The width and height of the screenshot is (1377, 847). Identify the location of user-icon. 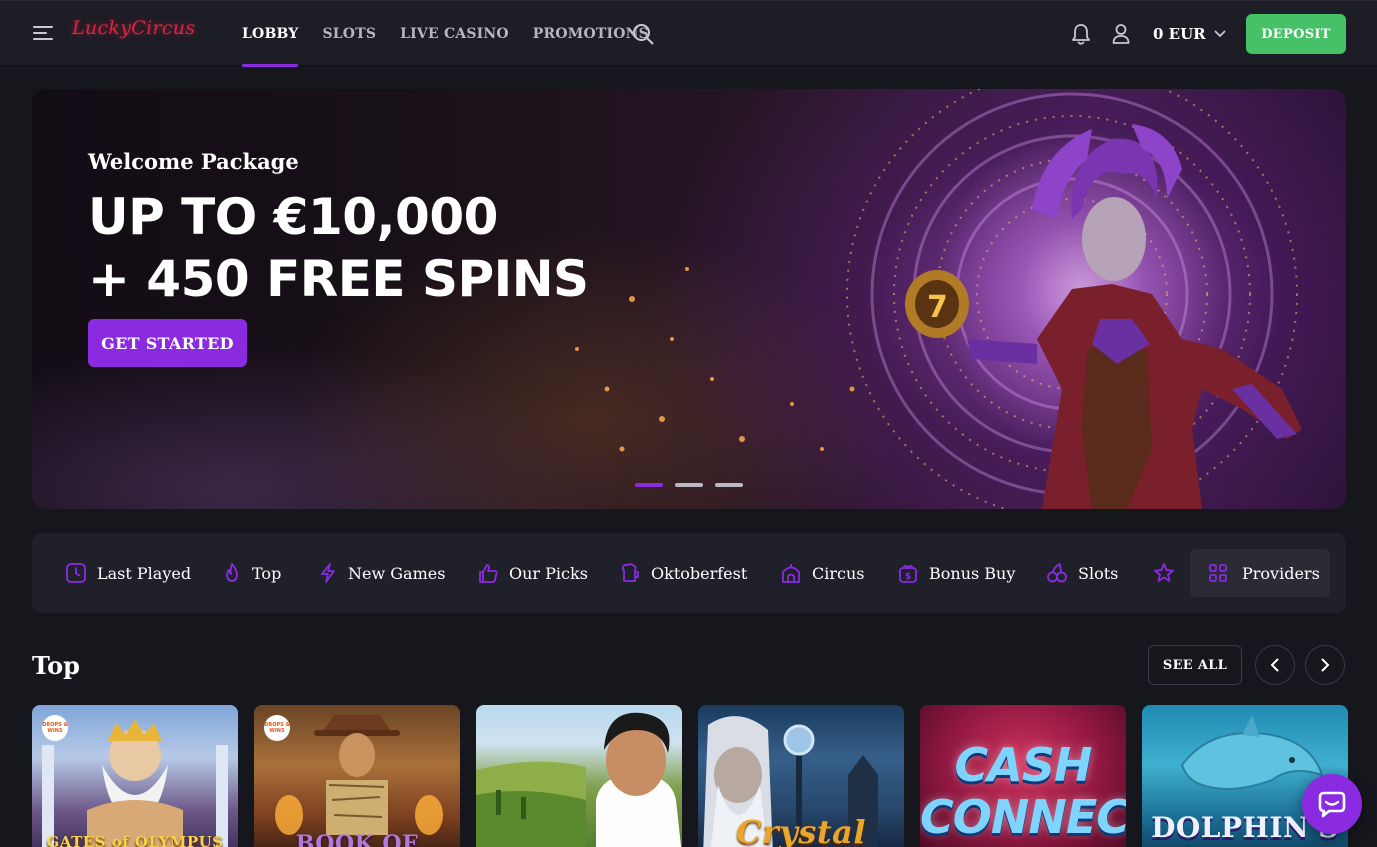
(1121, 34).